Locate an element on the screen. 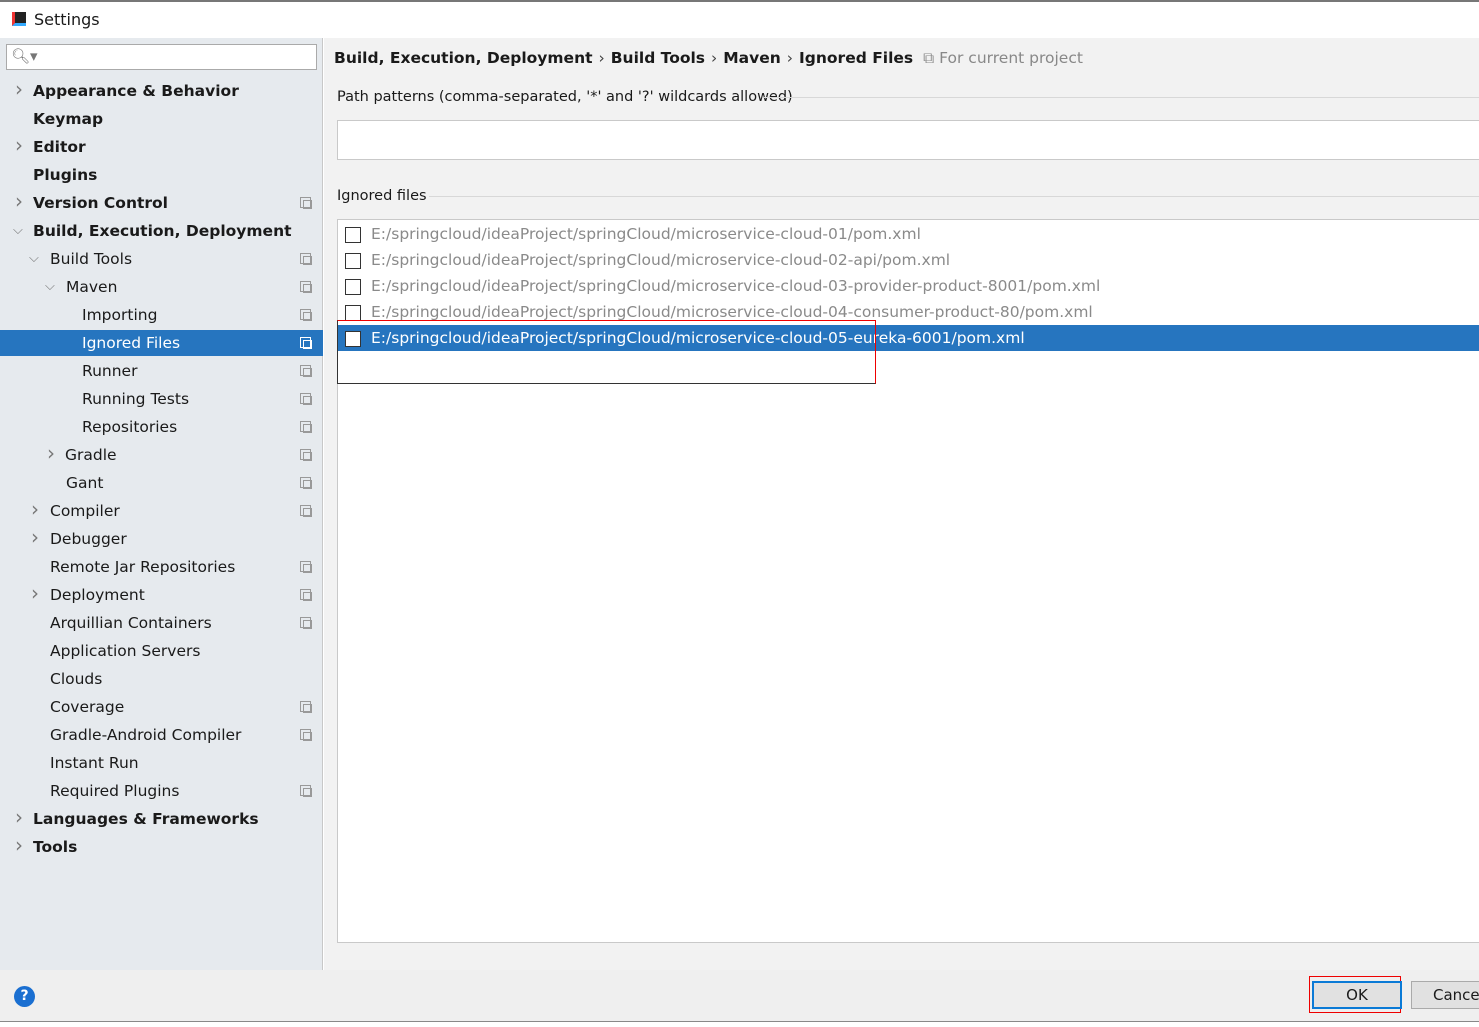  sidebar-item-instant-run: Instant Run is located at coordinates (161, 763).